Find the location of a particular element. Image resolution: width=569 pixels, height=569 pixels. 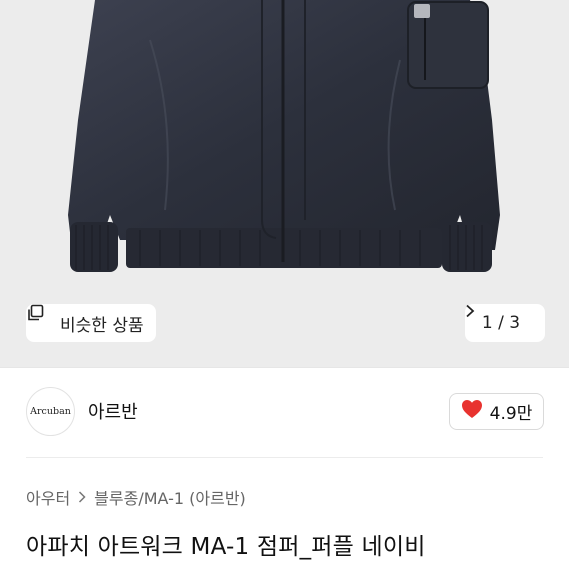

brand-logo: Arcuban is located at coordinates (50, 411).